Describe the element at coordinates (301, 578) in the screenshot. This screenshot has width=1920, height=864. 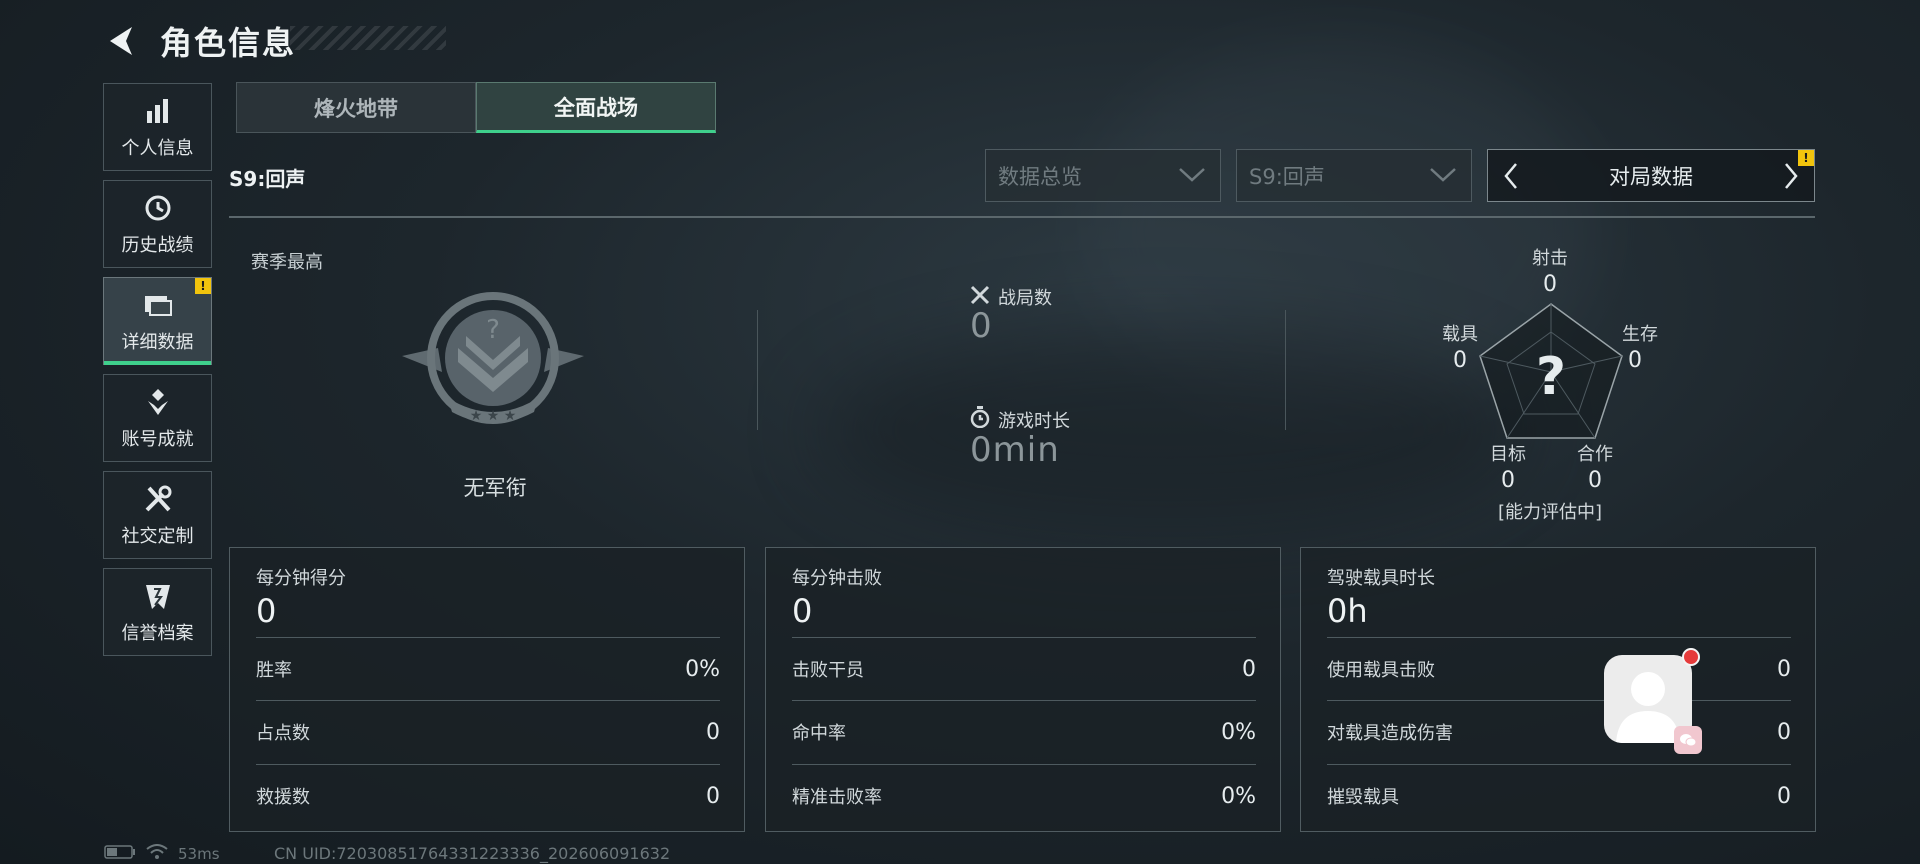
I see `panel-title: 每分钟得分` at that location.